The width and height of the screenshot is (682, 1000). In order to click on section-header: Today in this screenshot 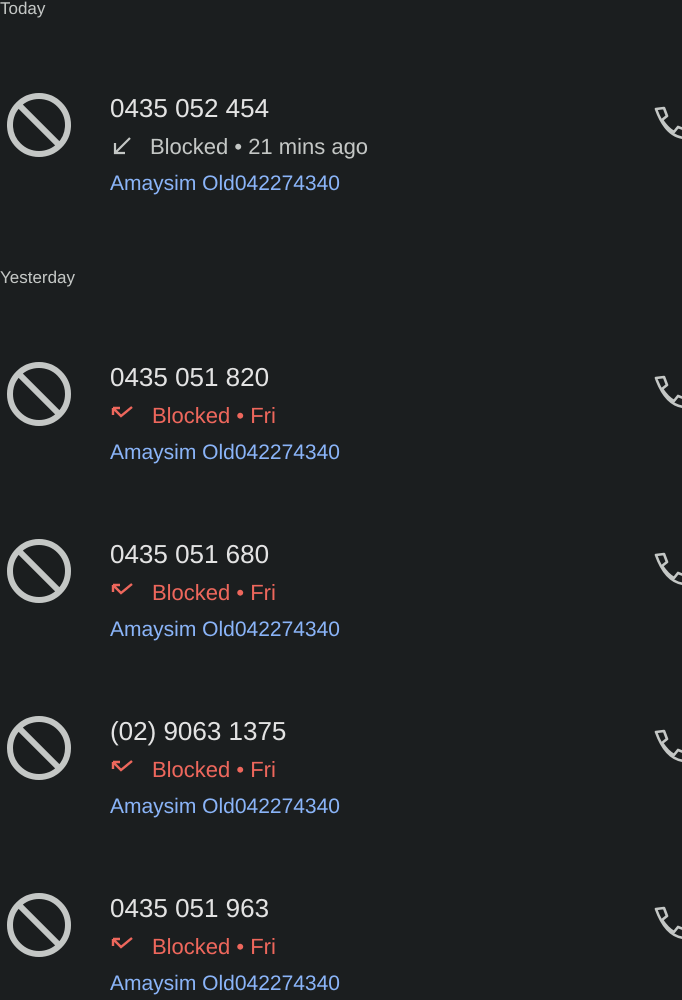, I will do `click(23, 9)`.